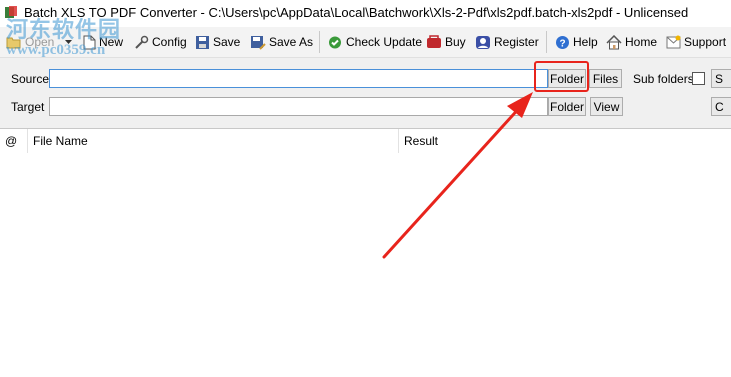  I want to click on highlight-box, so click(561, 76).